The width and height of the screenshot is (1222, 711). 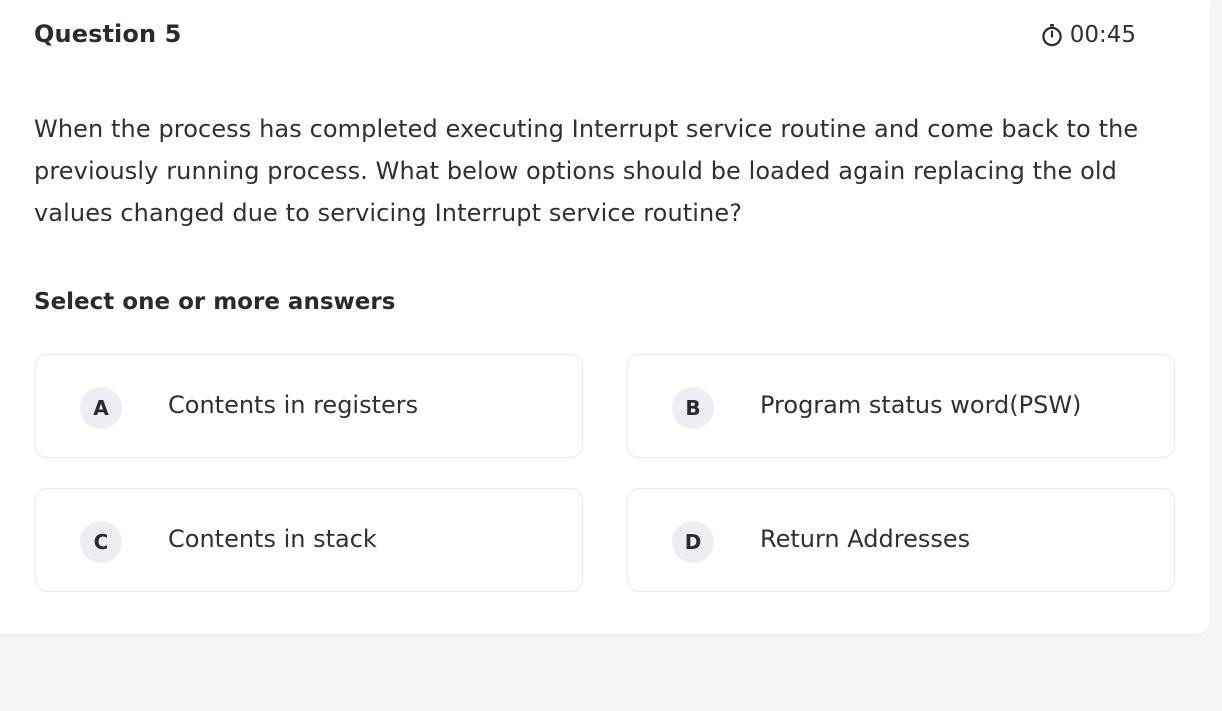 What do you see at coordinates (101, 408) in the screenshot?
I see `option-letter-badge: A` at bounding box center [101, 408].